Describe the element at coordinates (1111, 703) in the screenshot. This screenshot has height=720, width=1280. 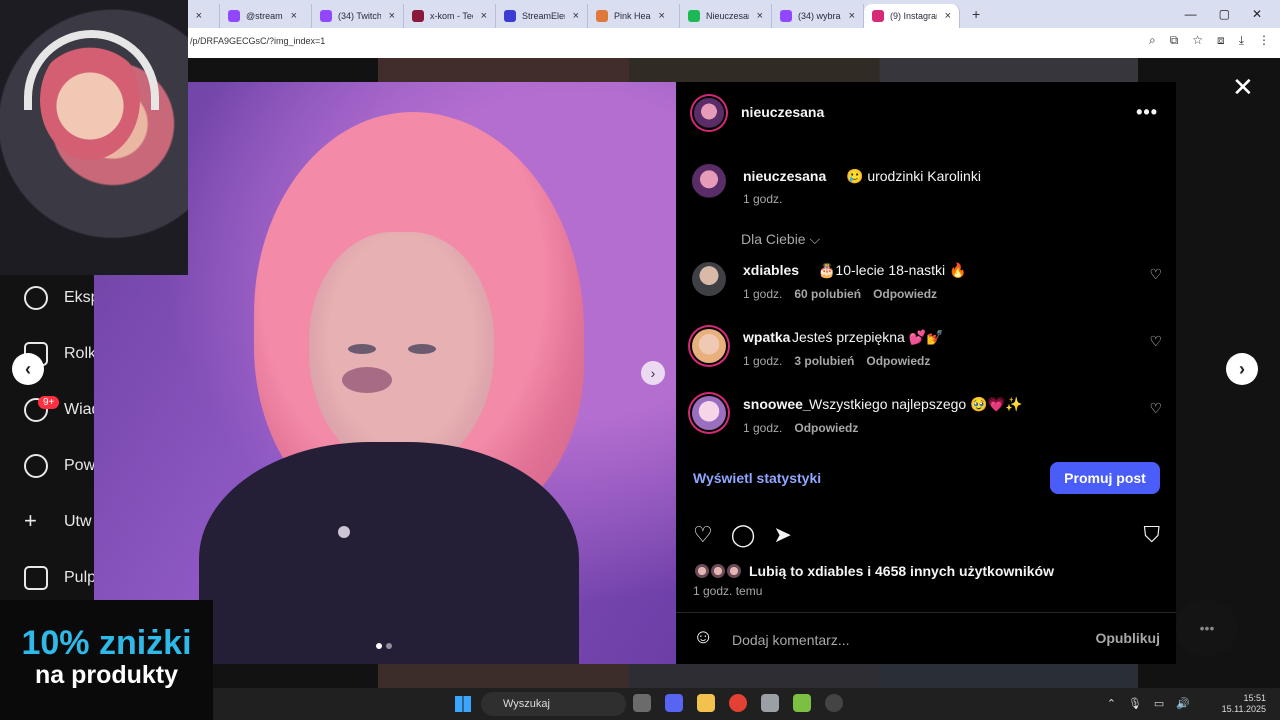
I see `tray-chevron-icon: ⌃` at that location.